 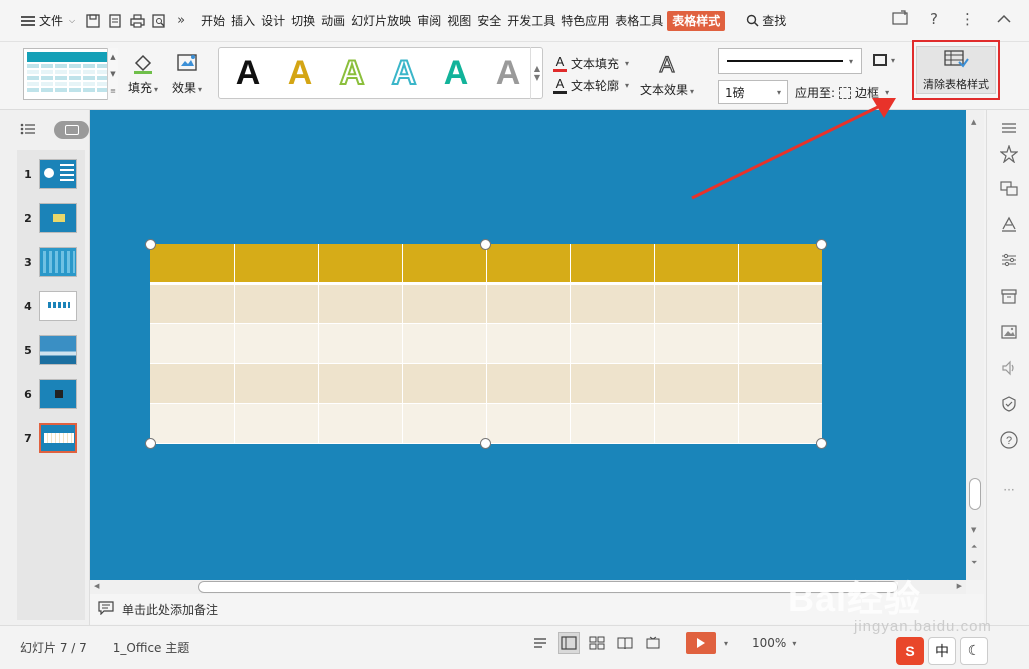 What do you see at coordinates (753, 92) in the screenshot?
I see `line-weight-select: 1磅 ▾` at bounding box center [753, 92].